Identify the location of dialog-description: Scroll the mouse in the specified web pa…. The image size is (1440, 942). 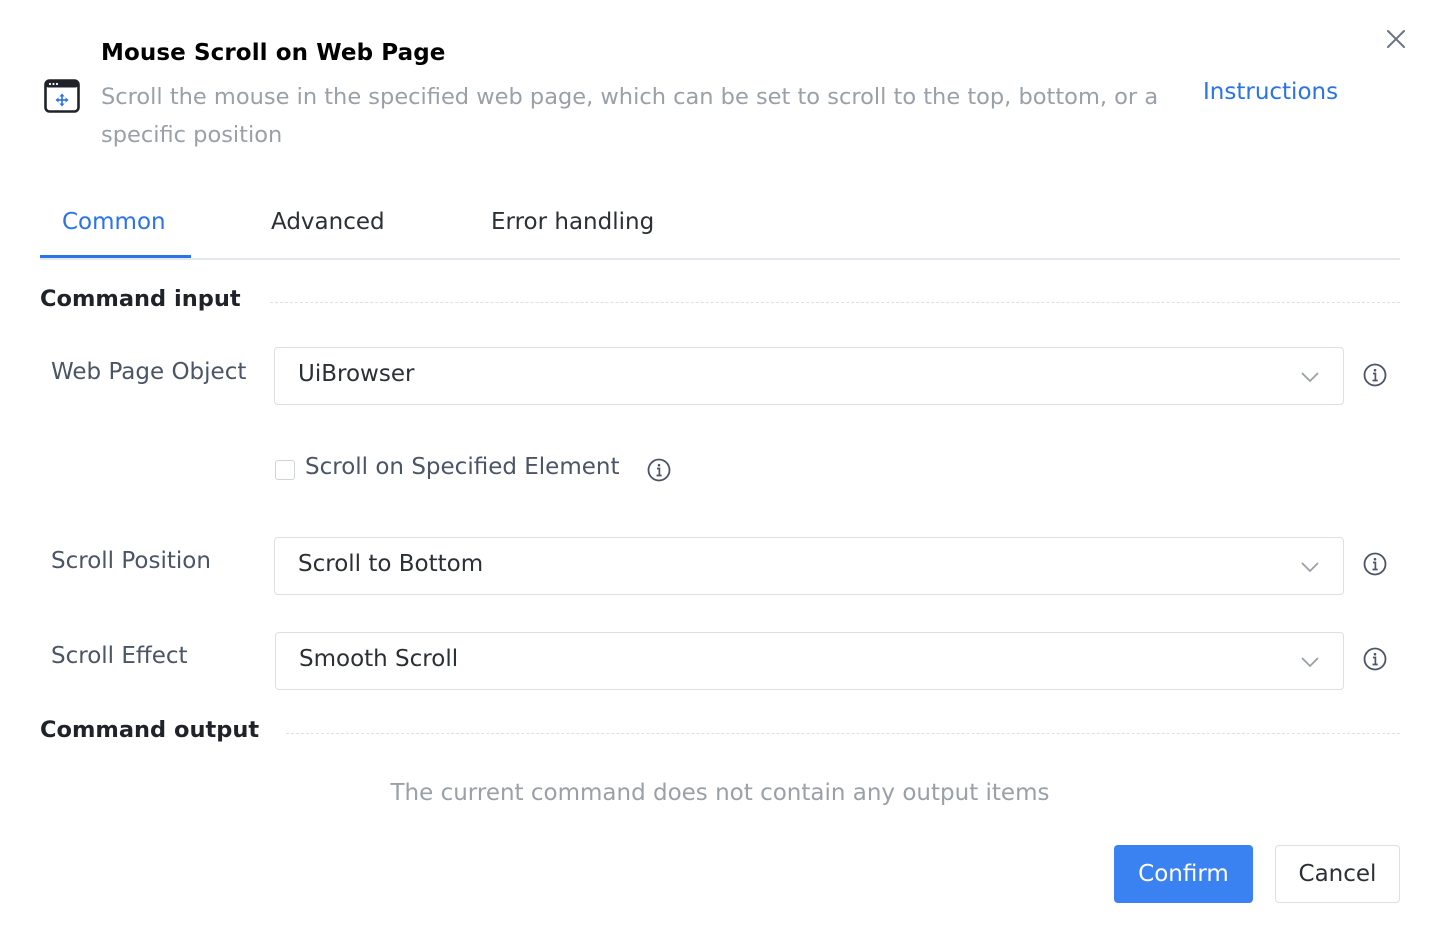
(630, 116).